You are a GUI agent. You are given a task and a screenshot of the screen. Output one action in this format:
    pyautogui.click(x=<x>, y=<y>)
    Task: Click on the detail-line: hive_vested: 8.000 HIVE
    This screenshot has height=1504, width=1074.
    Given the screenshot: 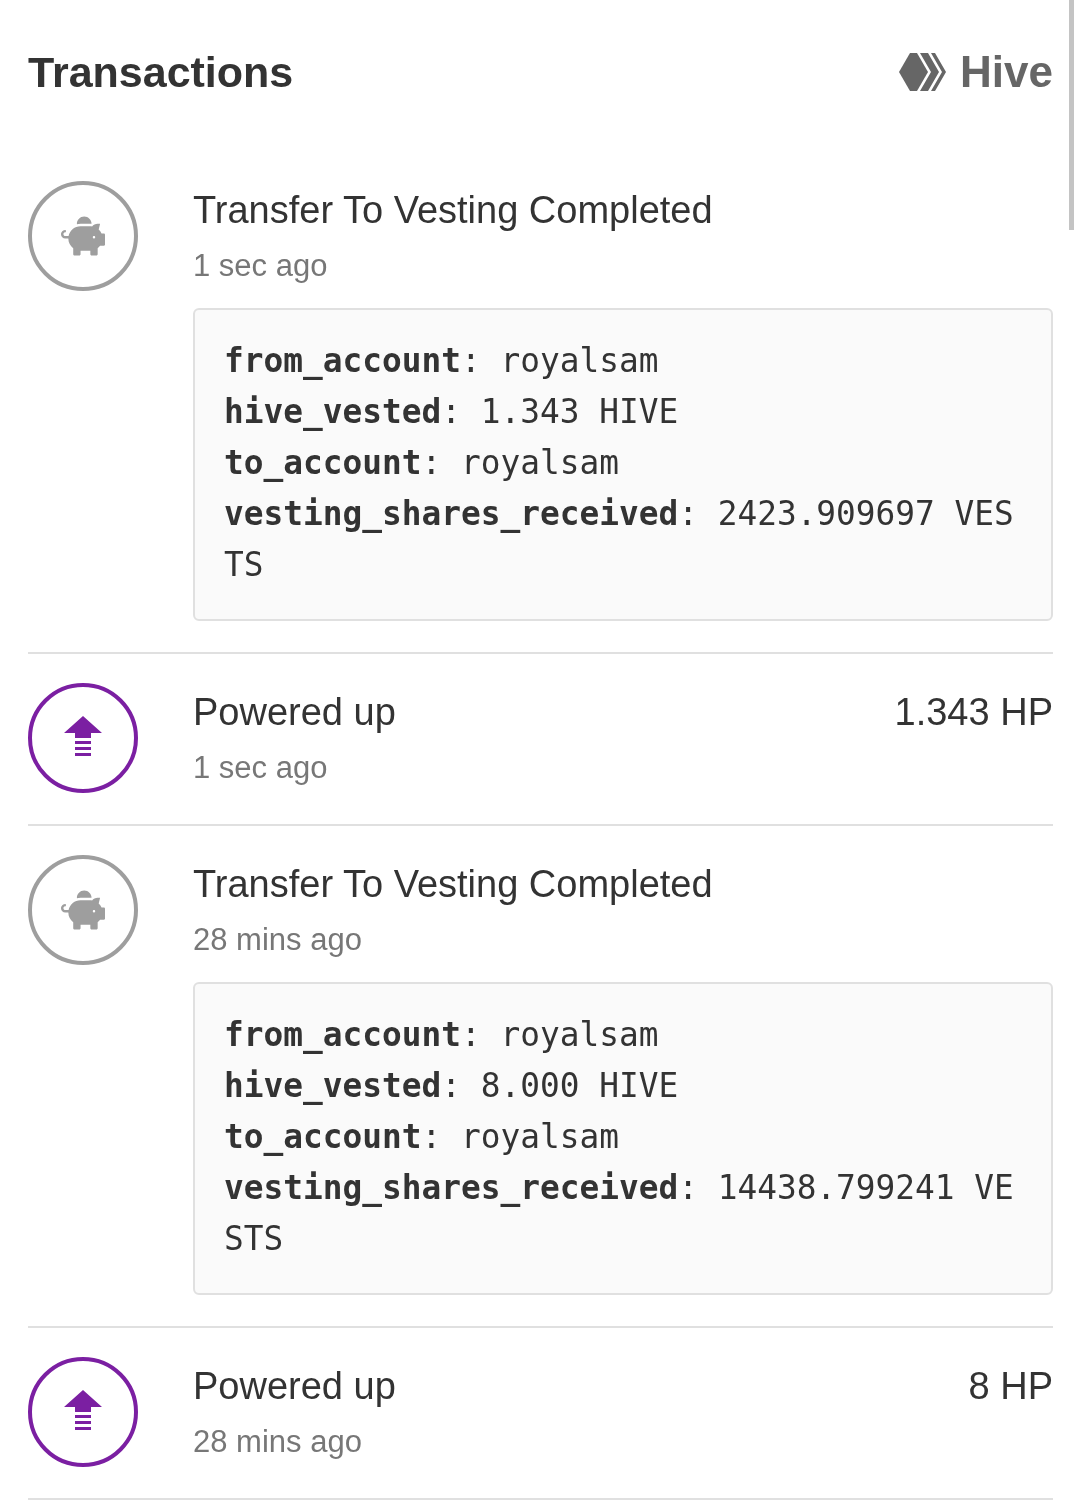 What is the action you would take?
    pyautogui.click(x=452, y=1086)
    